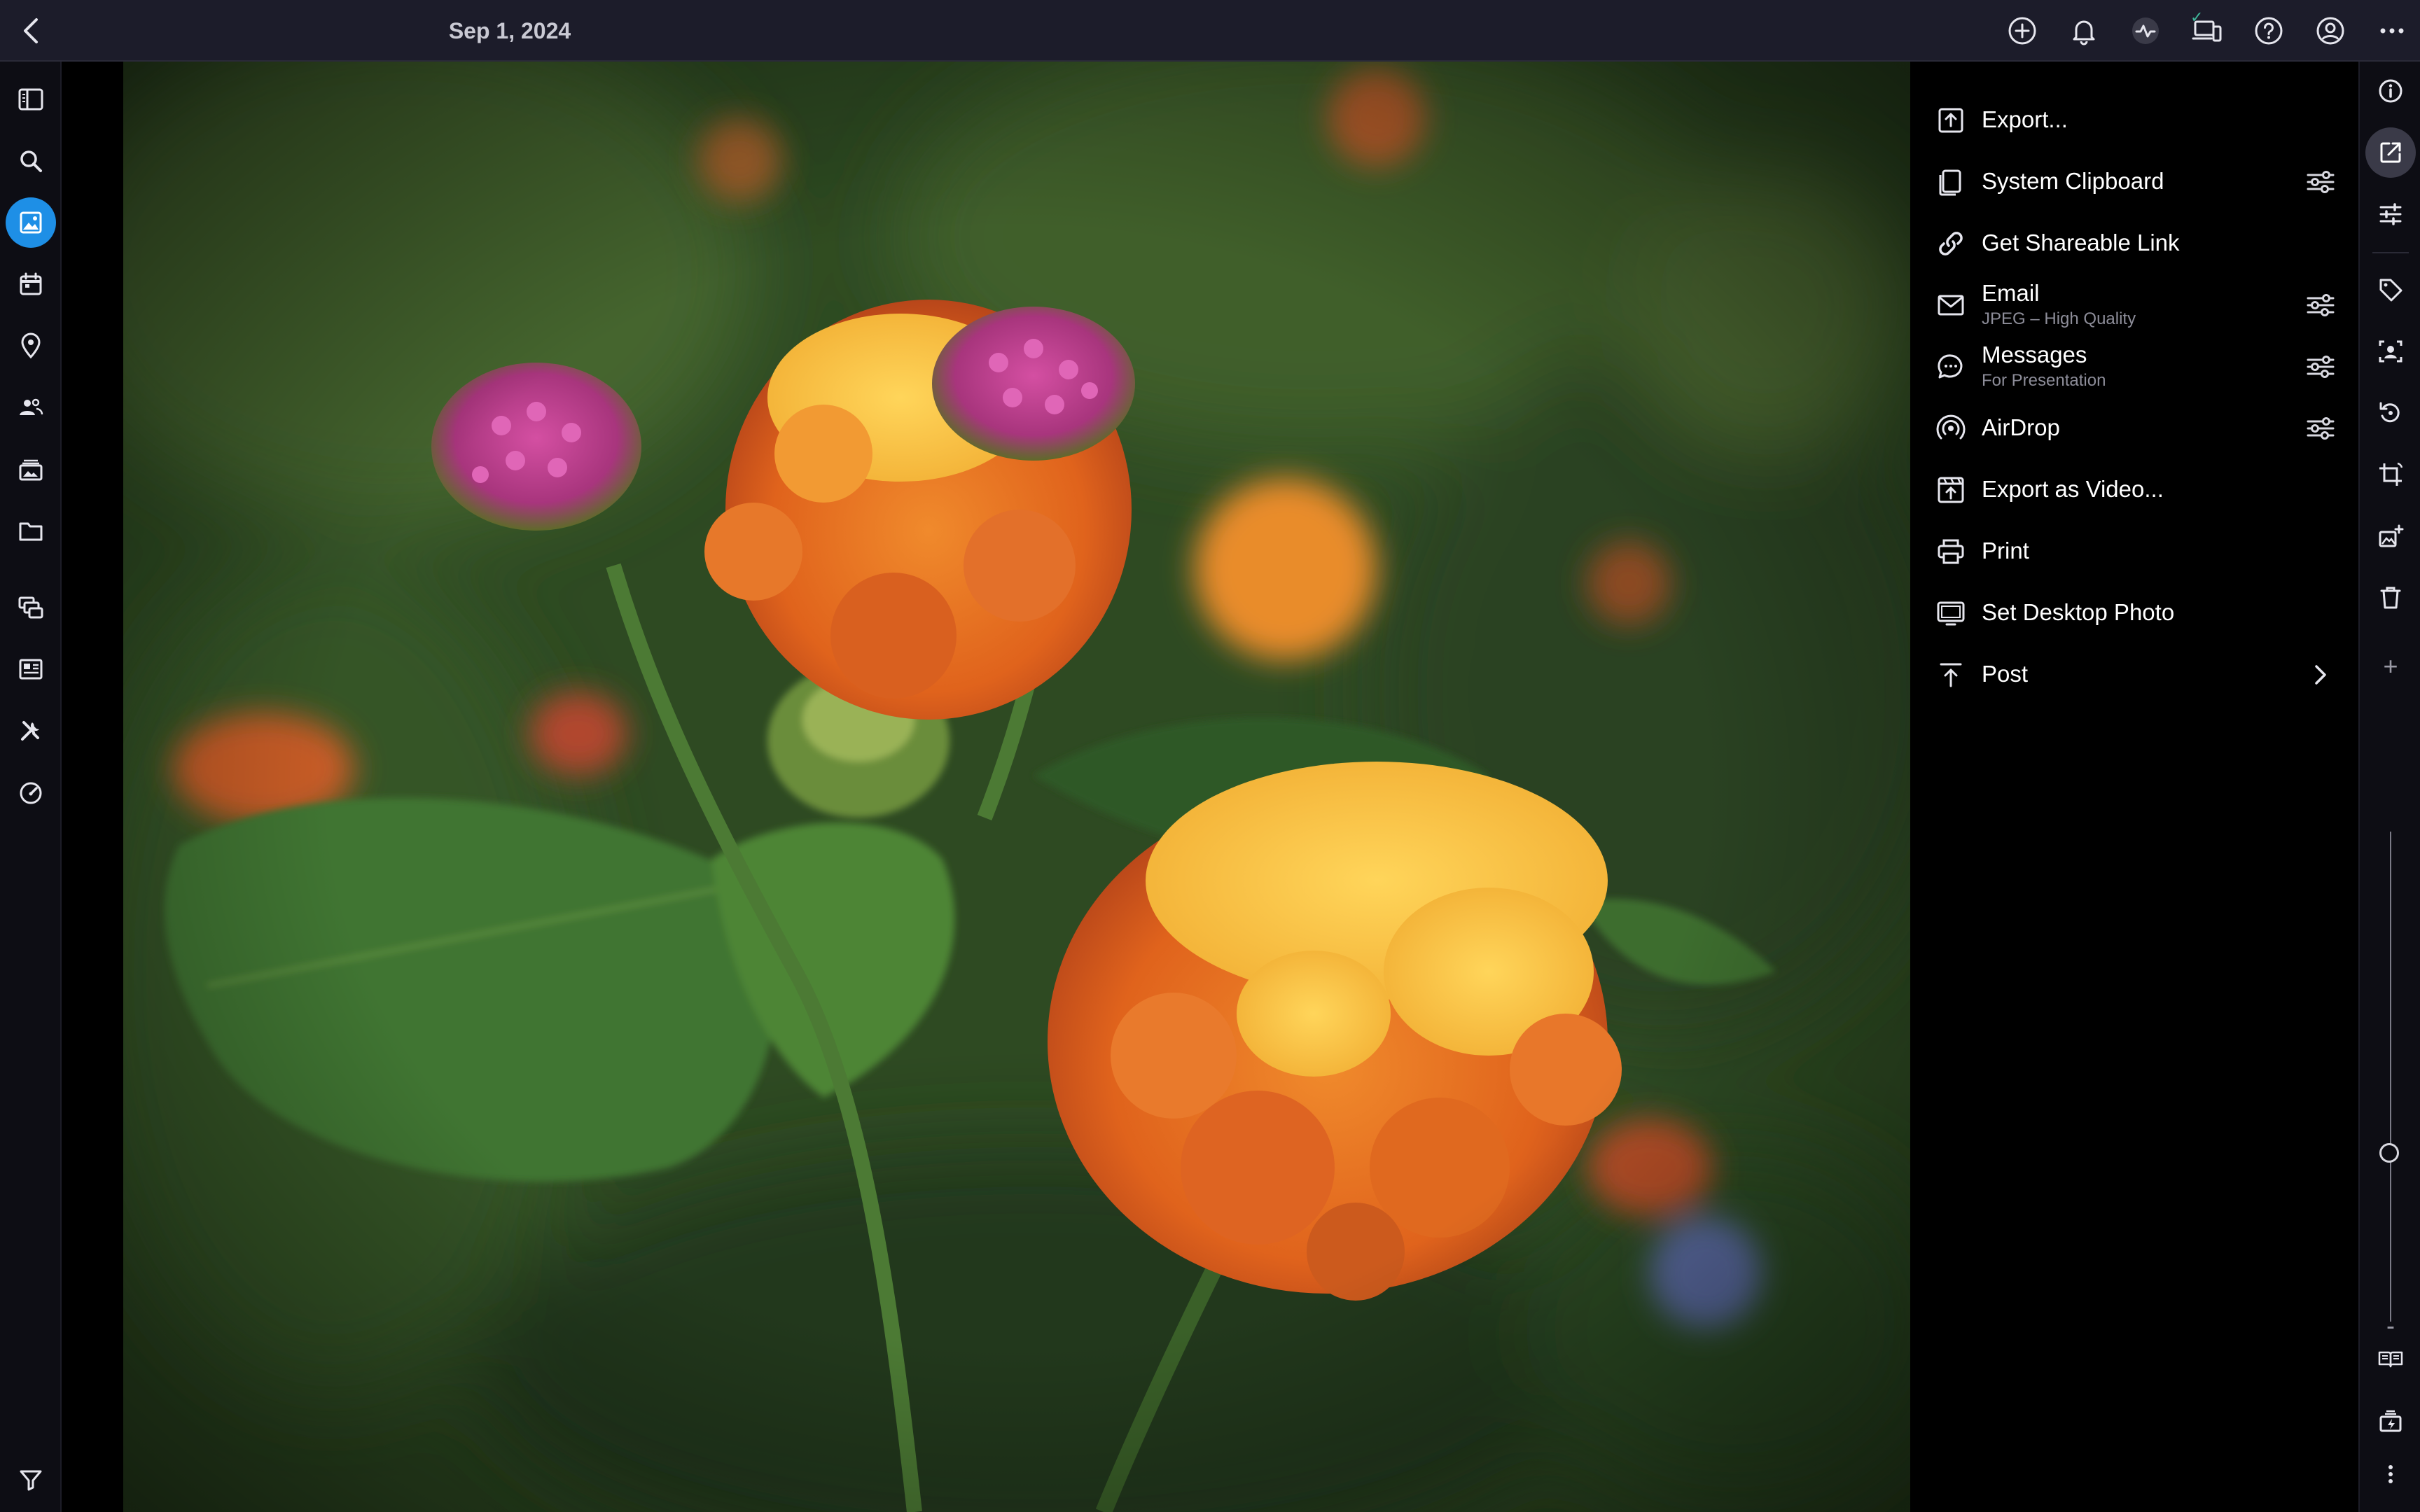  I want to click on top-actions: ✓, so click(2207, 31).